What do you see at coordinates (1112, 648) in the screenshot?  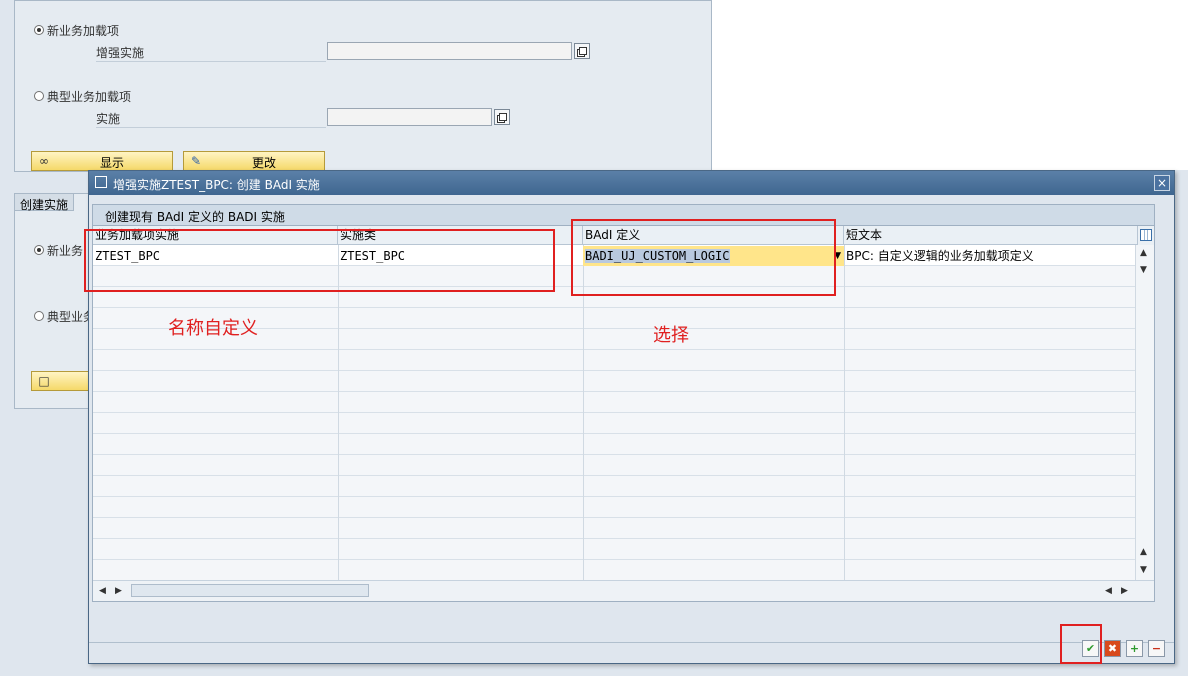 I see `cancel-icon: ✖` at bounding box center [1112, 648].